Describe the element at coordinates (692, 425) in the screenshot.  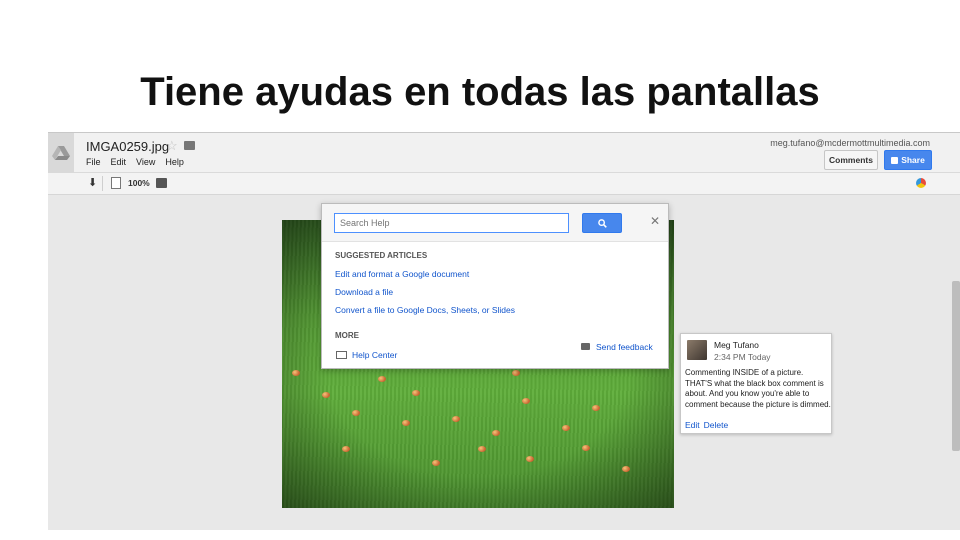
I see `comment-edit-link: Edit` at that location.